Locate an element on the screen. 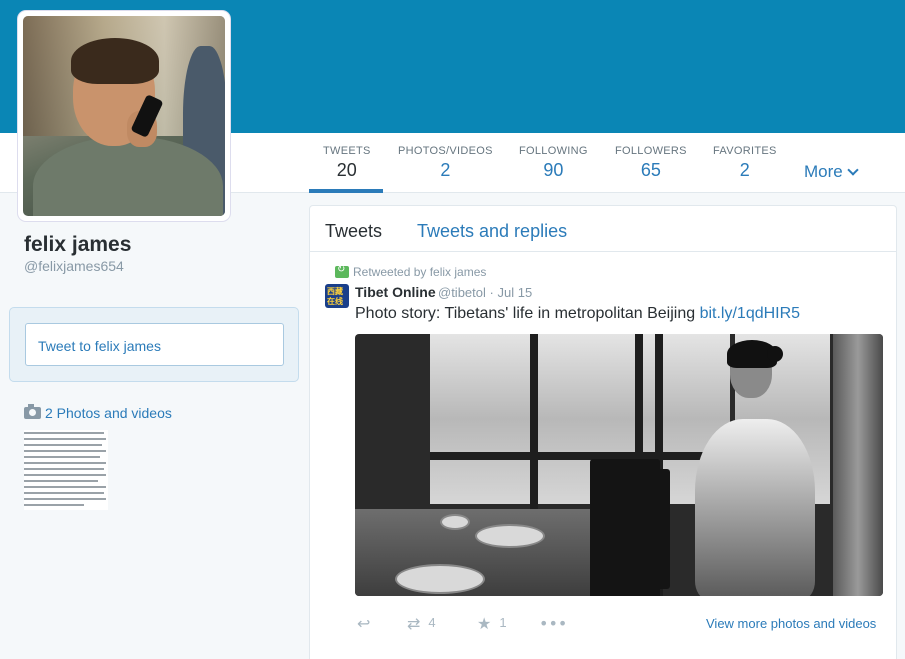  photos-videos-link-label: 2 Photos and videos is located at coordinates (108, 413).